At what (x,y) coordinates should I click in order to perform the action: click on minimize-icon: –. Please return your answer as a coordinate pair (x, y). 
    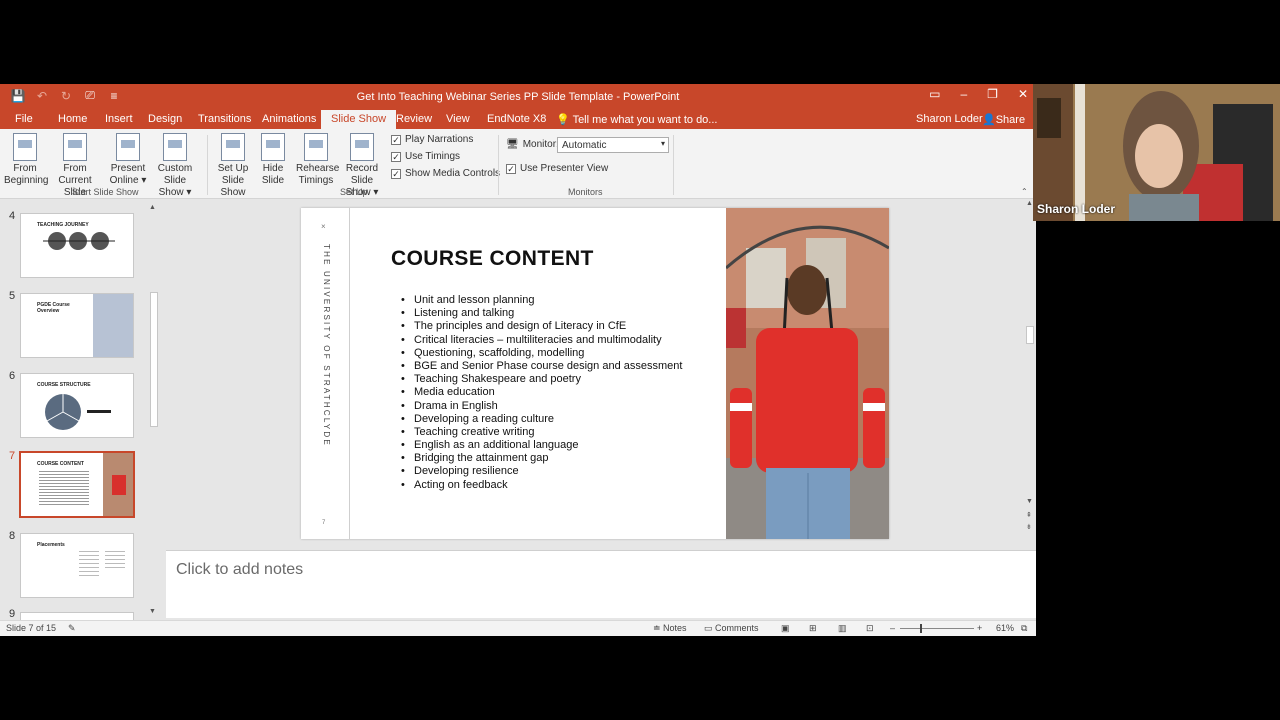
    Looking at the image, I should click on (963, 94).